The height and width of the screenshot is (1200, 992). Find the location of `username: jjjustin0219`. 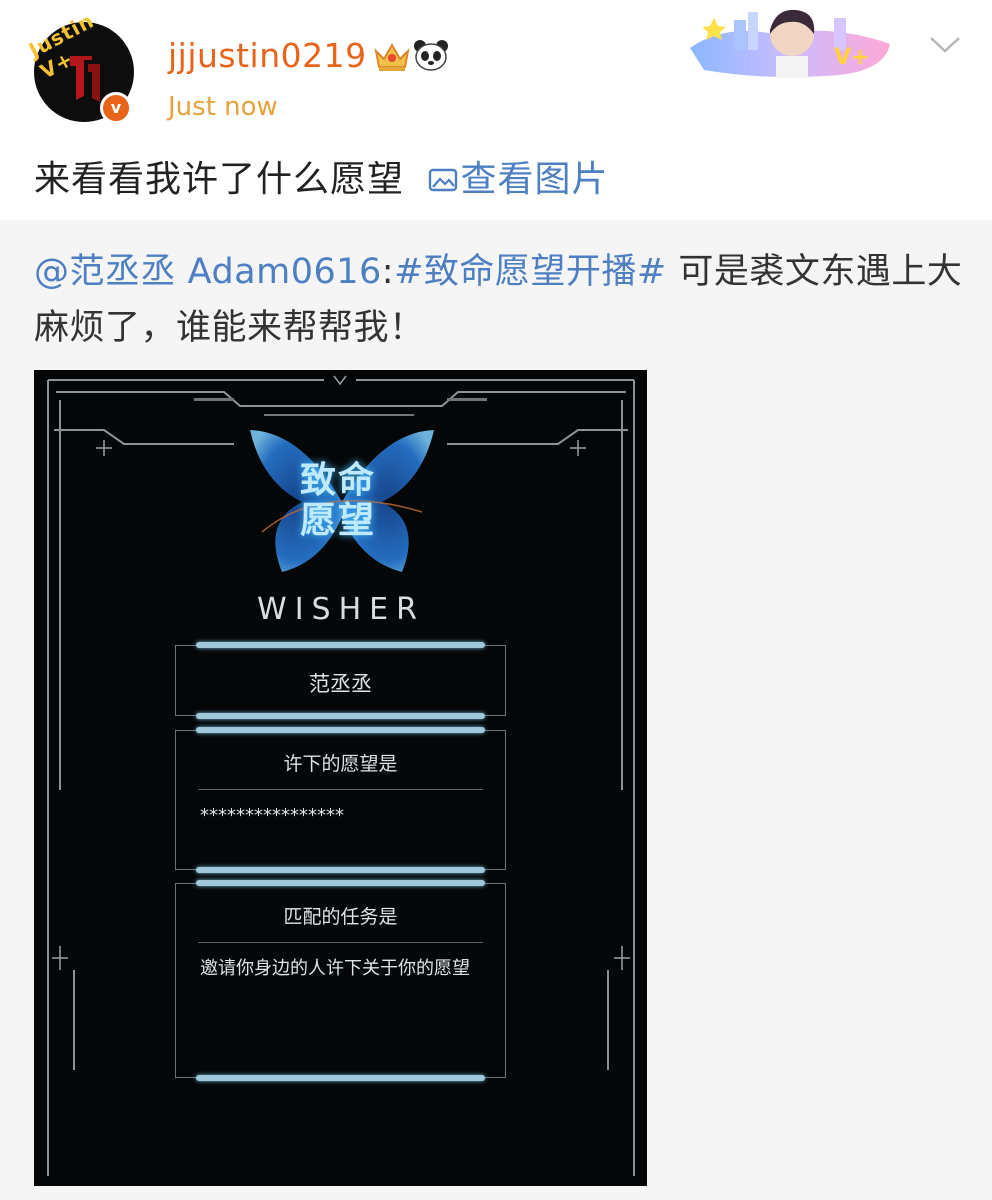

username: jjjustin0219 is located at coordinates (267, 55).